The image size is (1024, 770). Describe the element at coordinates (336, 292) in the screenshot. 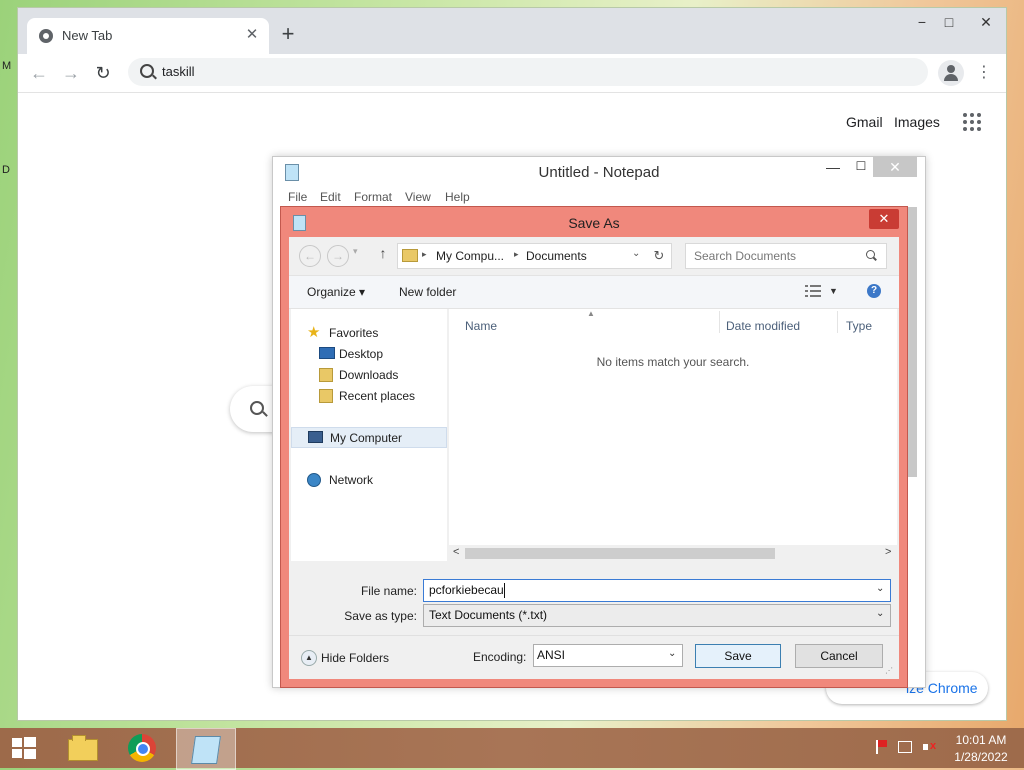

I see `organize-button: Organize ▾` at that location.